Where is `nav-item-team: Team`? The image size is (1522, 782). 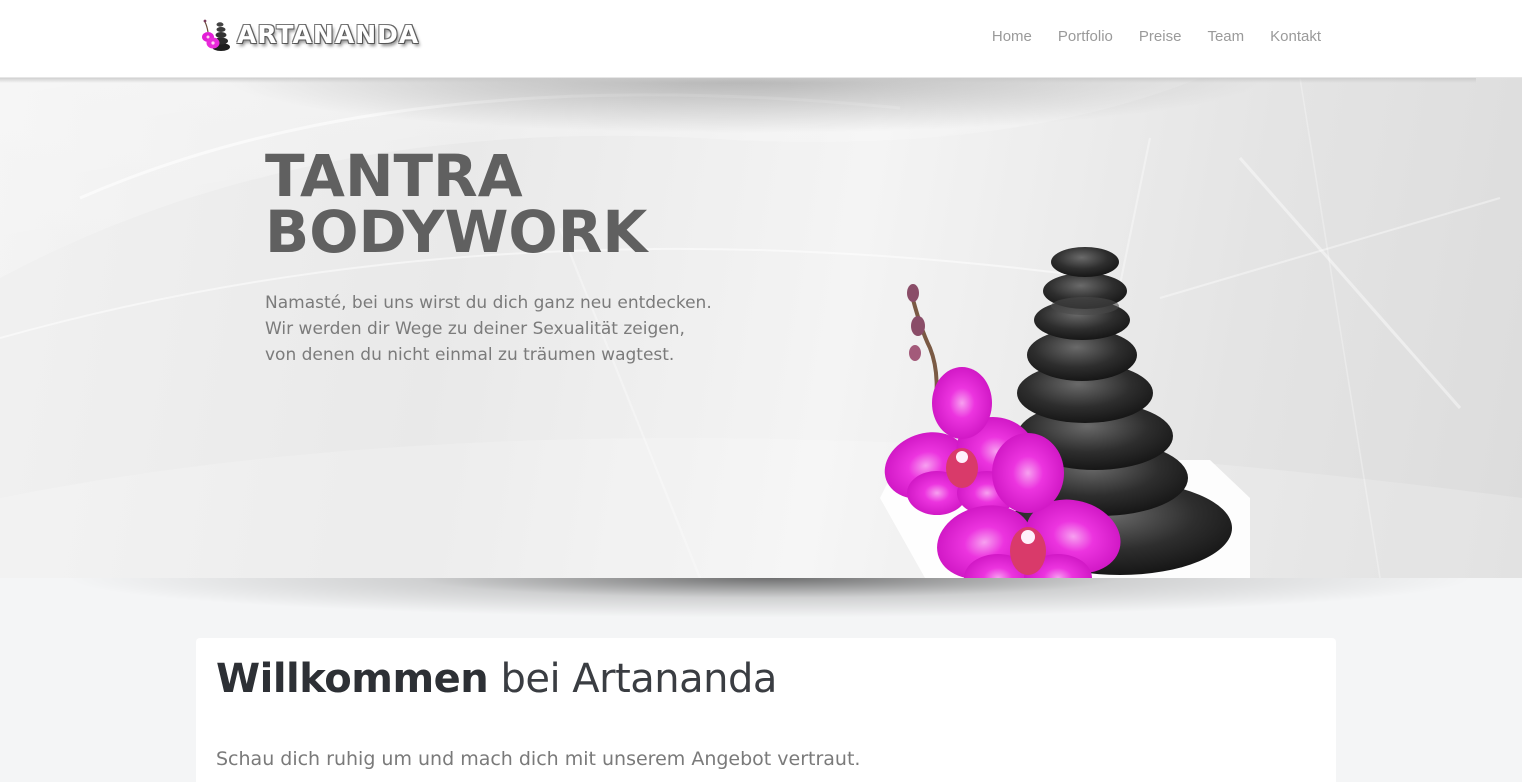
nav-item-team: Team is located at coordinates (1225, 36).